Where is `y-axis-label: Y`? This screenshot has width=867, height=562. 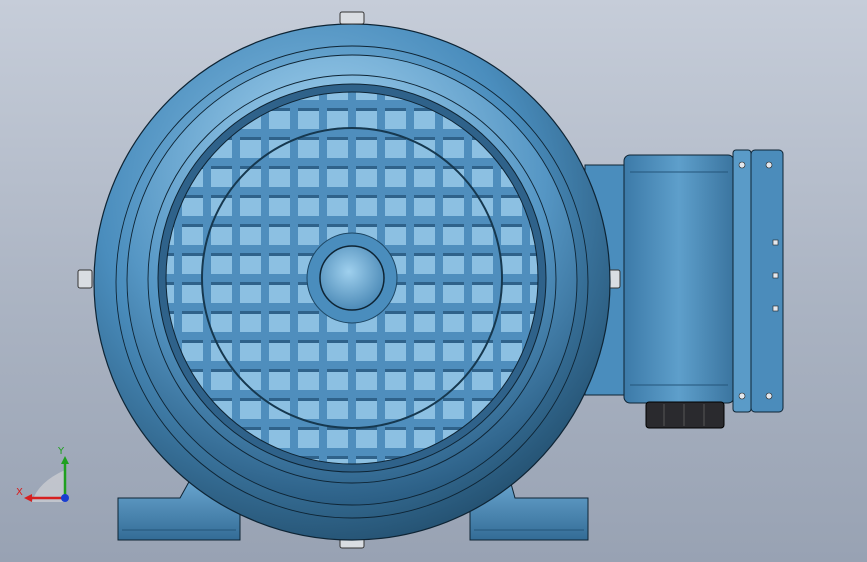
y-axis-label: Y is located at coordinates (61, 451).